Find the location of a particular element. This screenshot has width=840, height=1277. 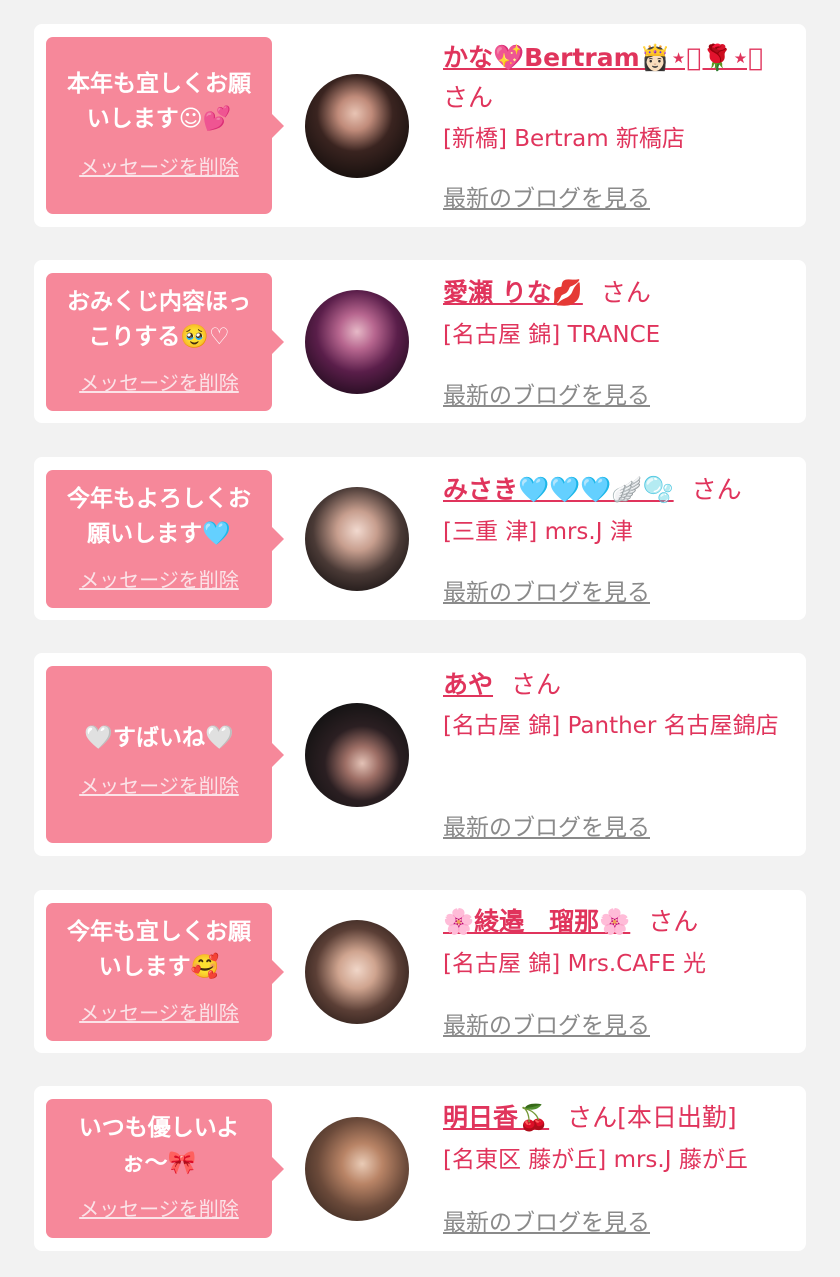

message-bubble: いつも優しいよ ぉ〜🎀 メッセージを削除 is located at coordinates (165, 1168).